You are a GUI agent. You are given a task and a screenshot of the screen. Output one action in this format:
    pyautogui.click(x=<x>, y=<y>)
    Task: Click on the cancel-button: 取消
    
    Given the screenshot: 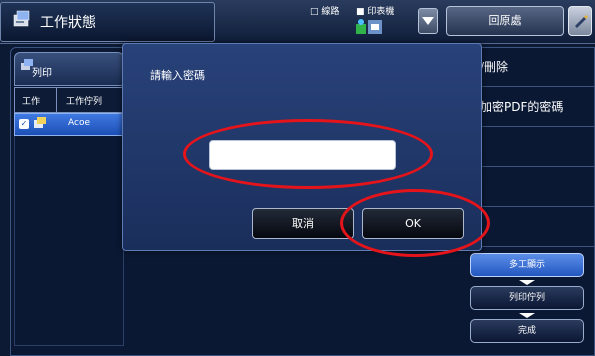 What is the action you would take?
    pyautogui.click(x=303, y=223)
    